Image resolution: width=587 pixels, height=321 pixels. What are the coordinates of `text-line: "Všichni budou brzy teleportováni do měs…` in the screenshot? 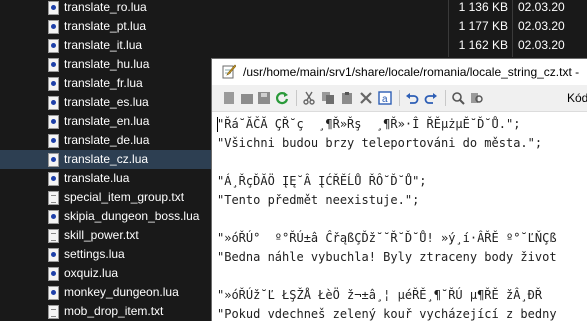 It's located at (380, 143).